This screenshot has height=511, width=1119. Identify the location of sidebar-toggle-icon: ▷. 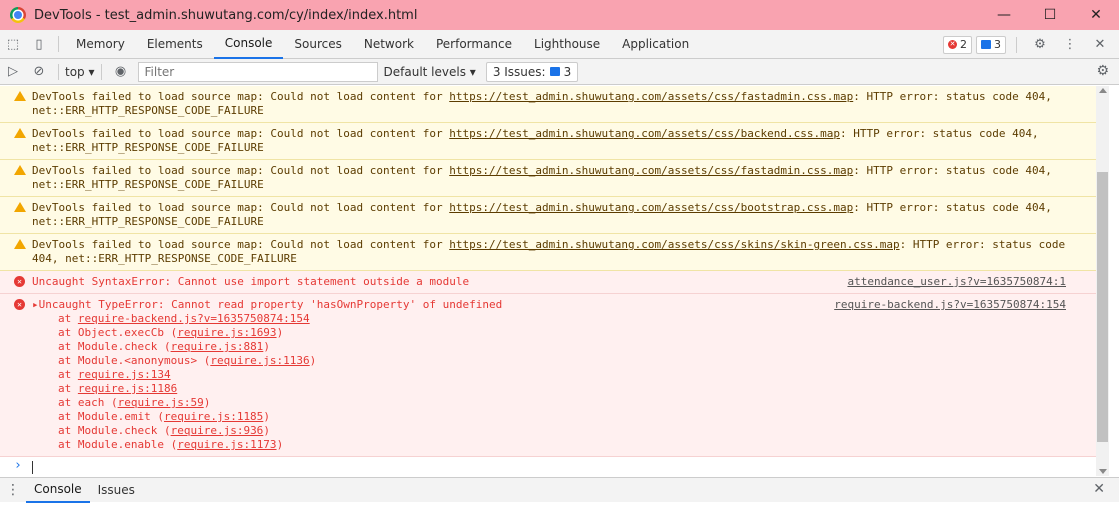
(13, 71).